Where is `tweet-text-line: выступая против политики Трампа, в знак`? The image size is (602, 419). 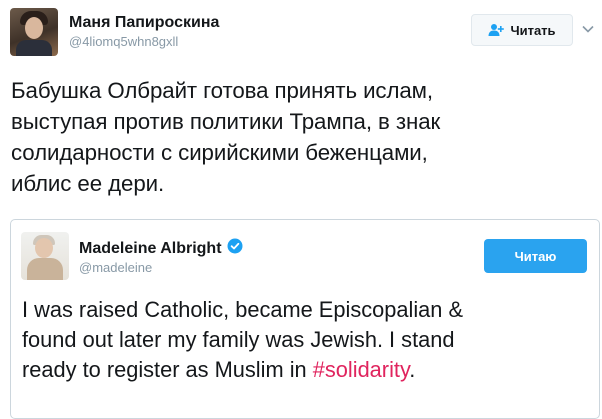 tweet-text-line: выступая против политики Трампа, в знак is located at coordinates (226, 121).